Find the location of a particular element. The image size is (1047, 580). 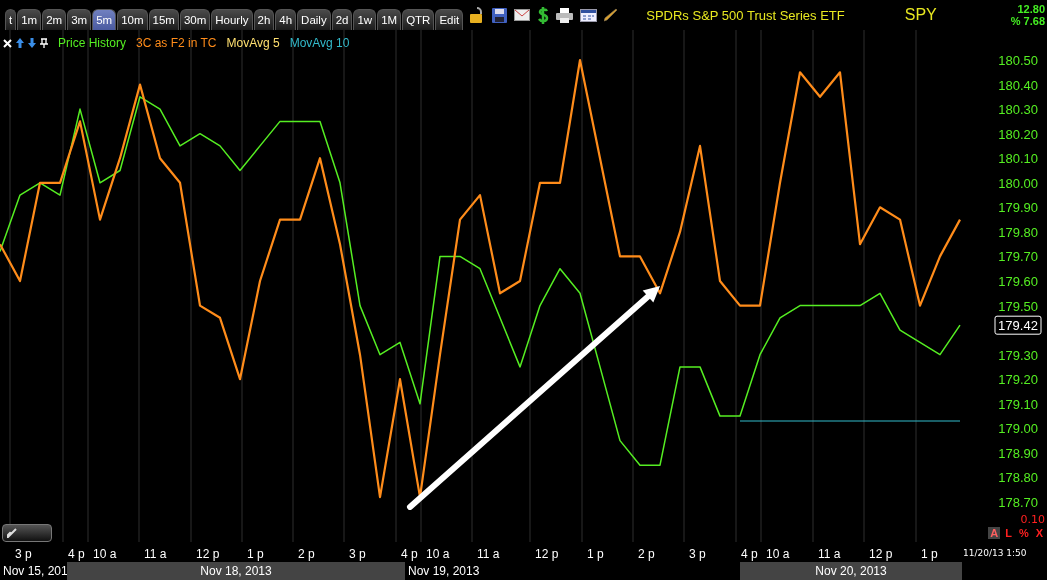

brush-icon is located at coordinates (12, 533).